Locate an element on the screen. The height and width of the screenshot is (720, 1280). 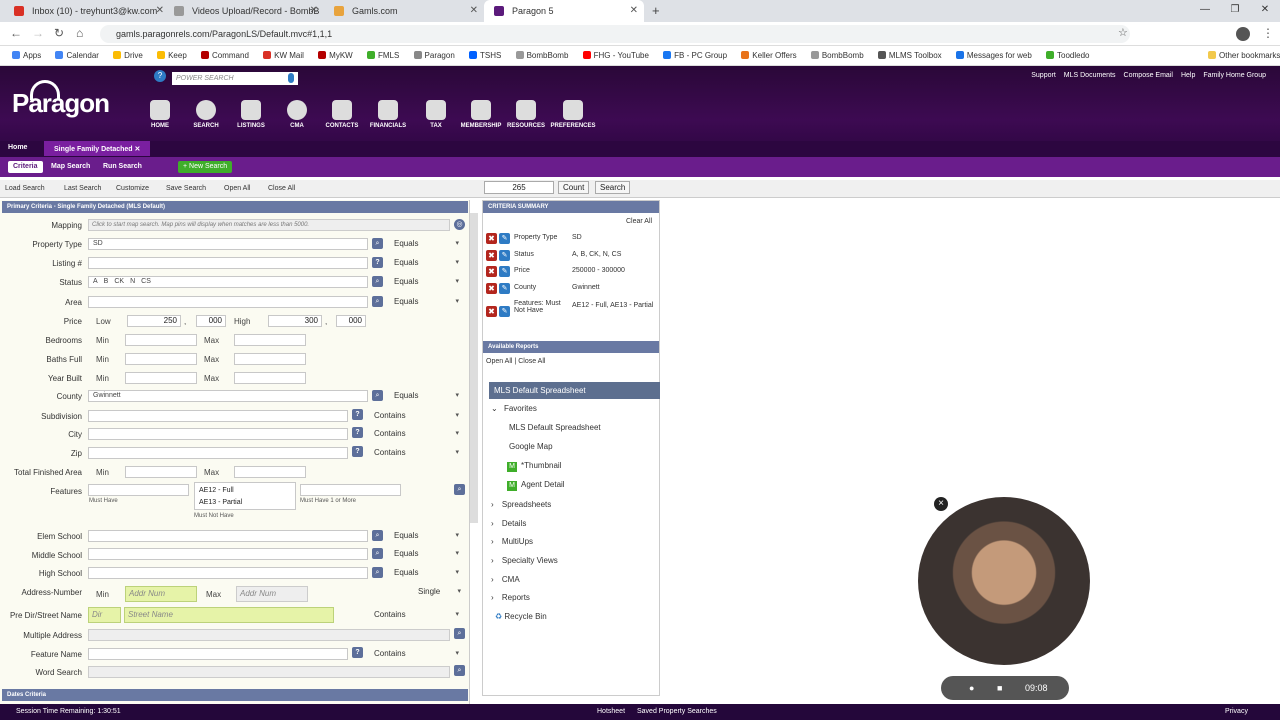
zip-operator: Contains is located at coordinates (416, 453).